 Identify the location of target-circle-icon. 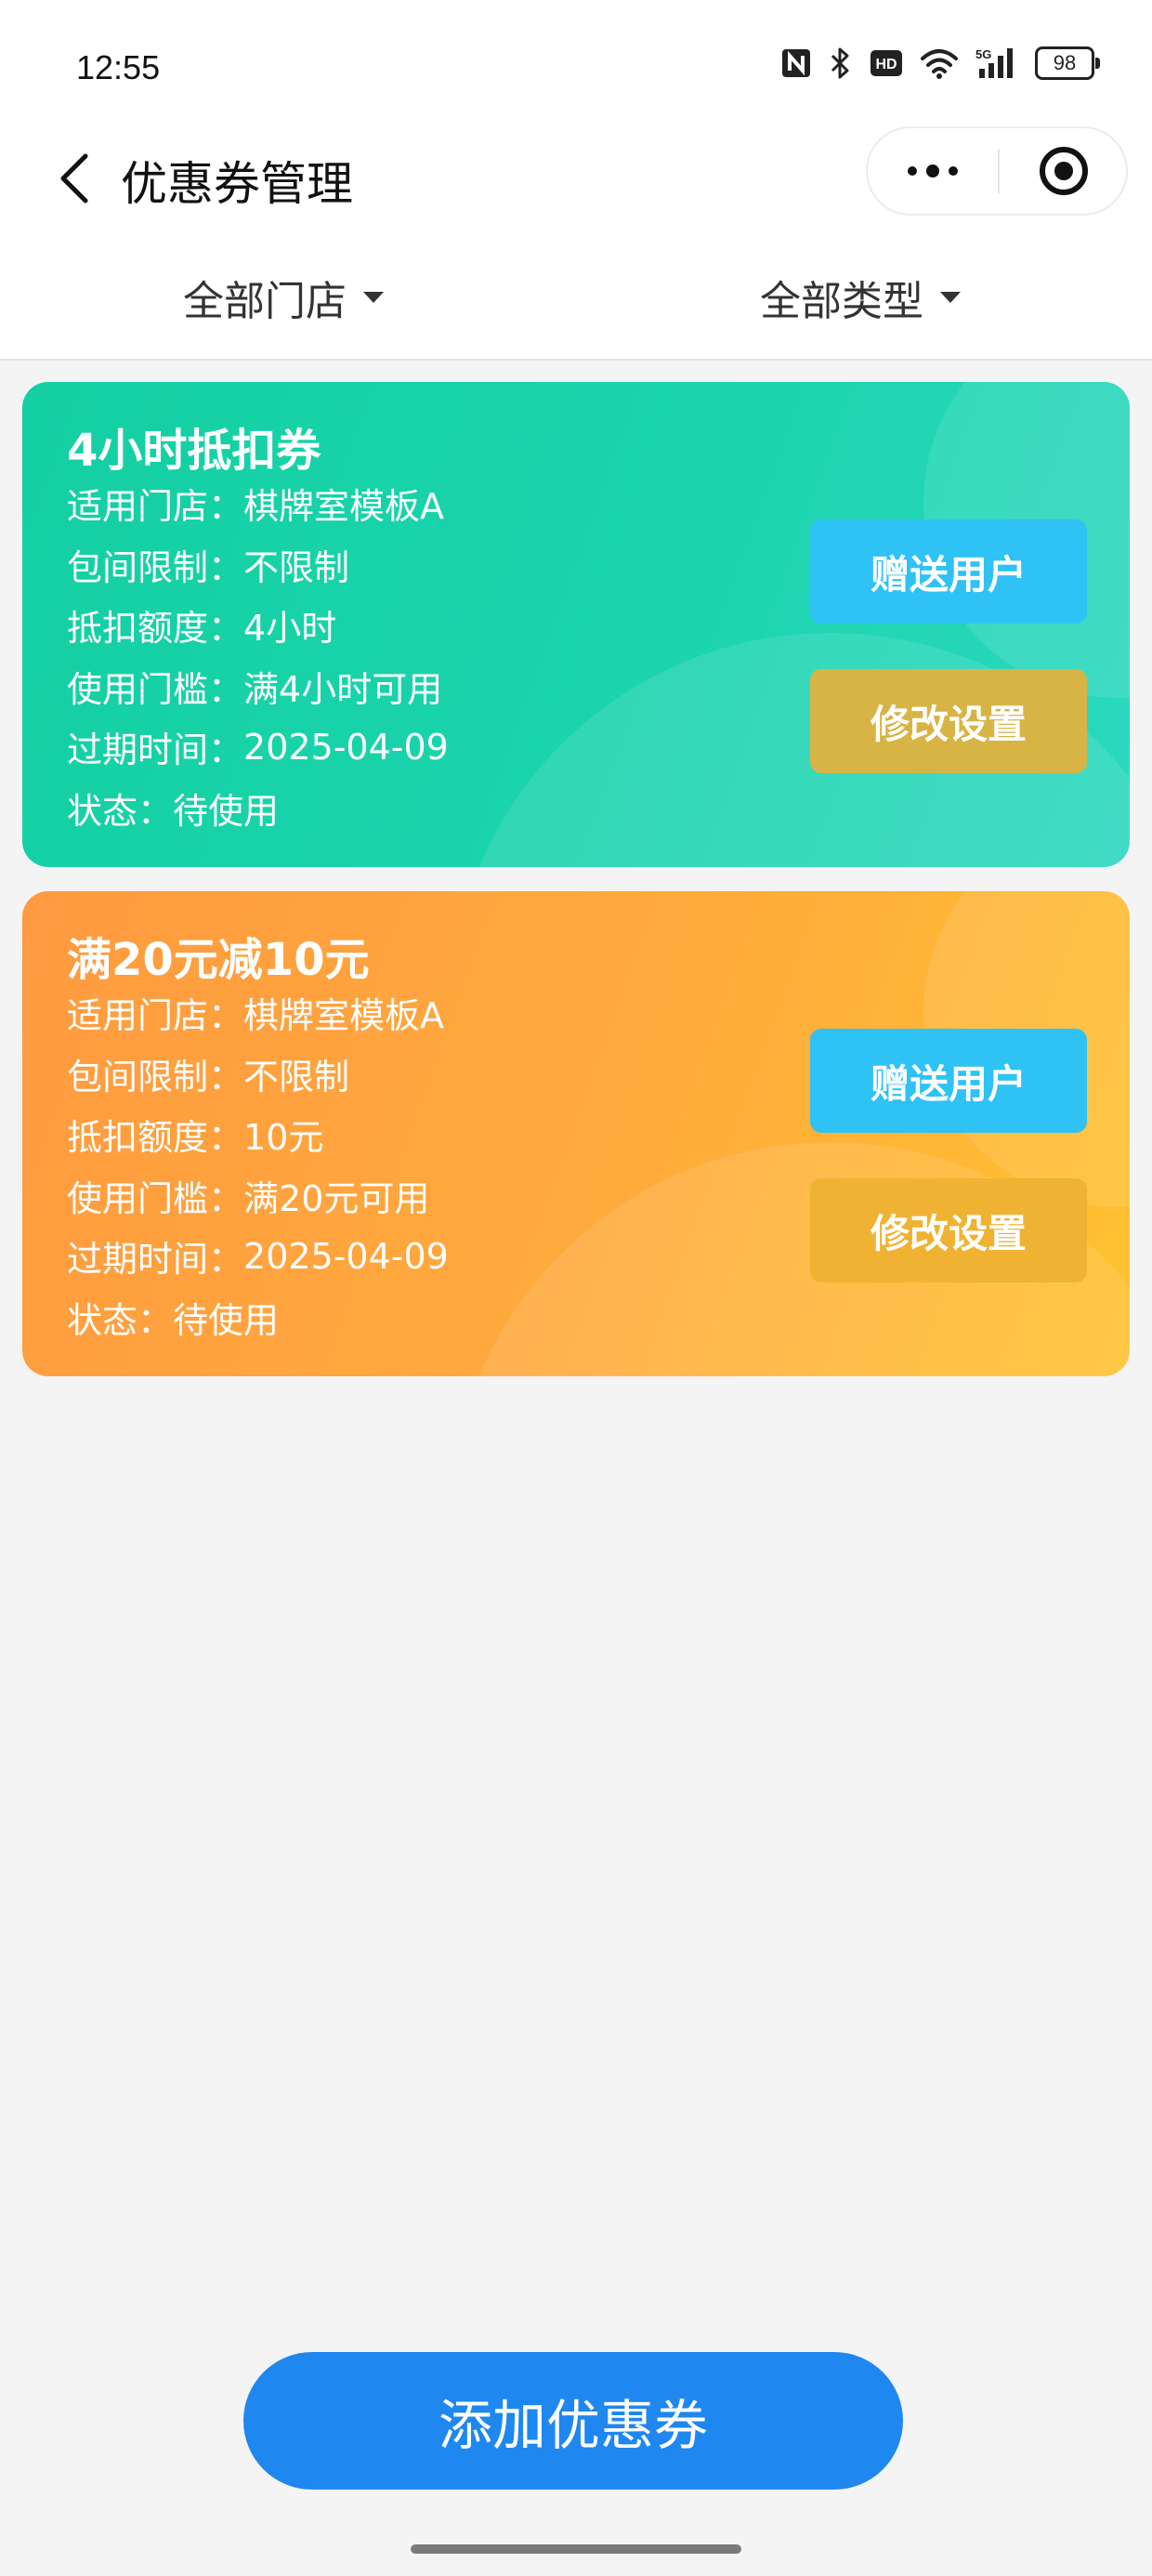
(1064, 171).